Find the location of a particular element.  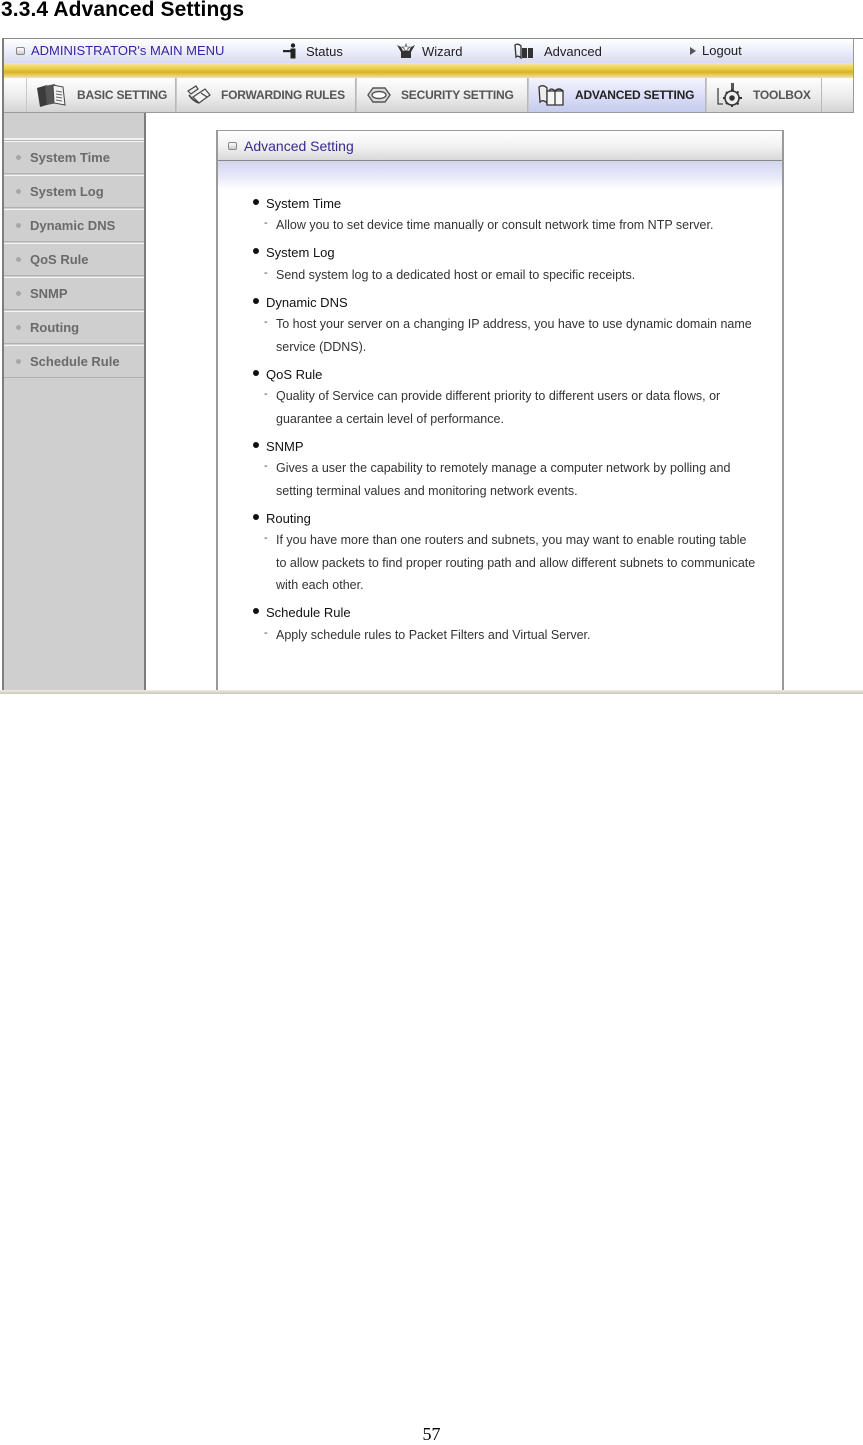

feature-title: System Log is located at coordinates (517, 253).